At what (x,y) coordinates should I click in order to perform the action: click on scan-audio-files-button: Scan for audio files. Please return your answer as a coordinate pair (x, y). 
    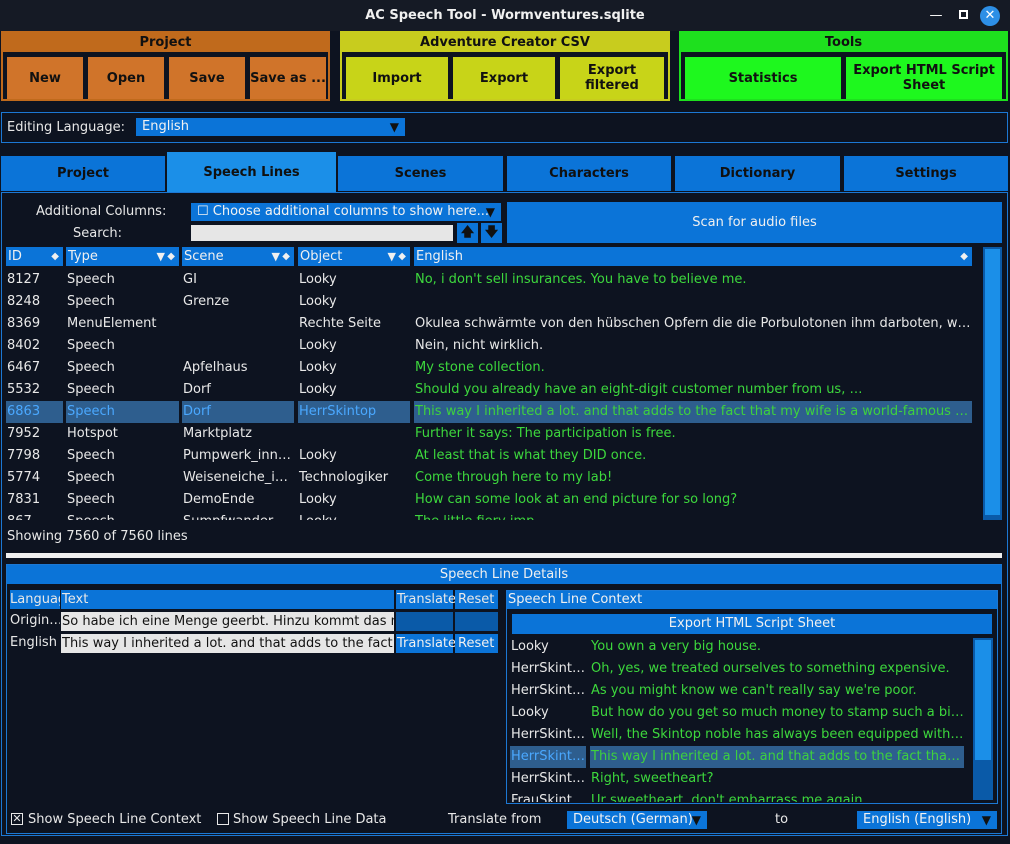
    Looking at the image, I should click on (754, 222).